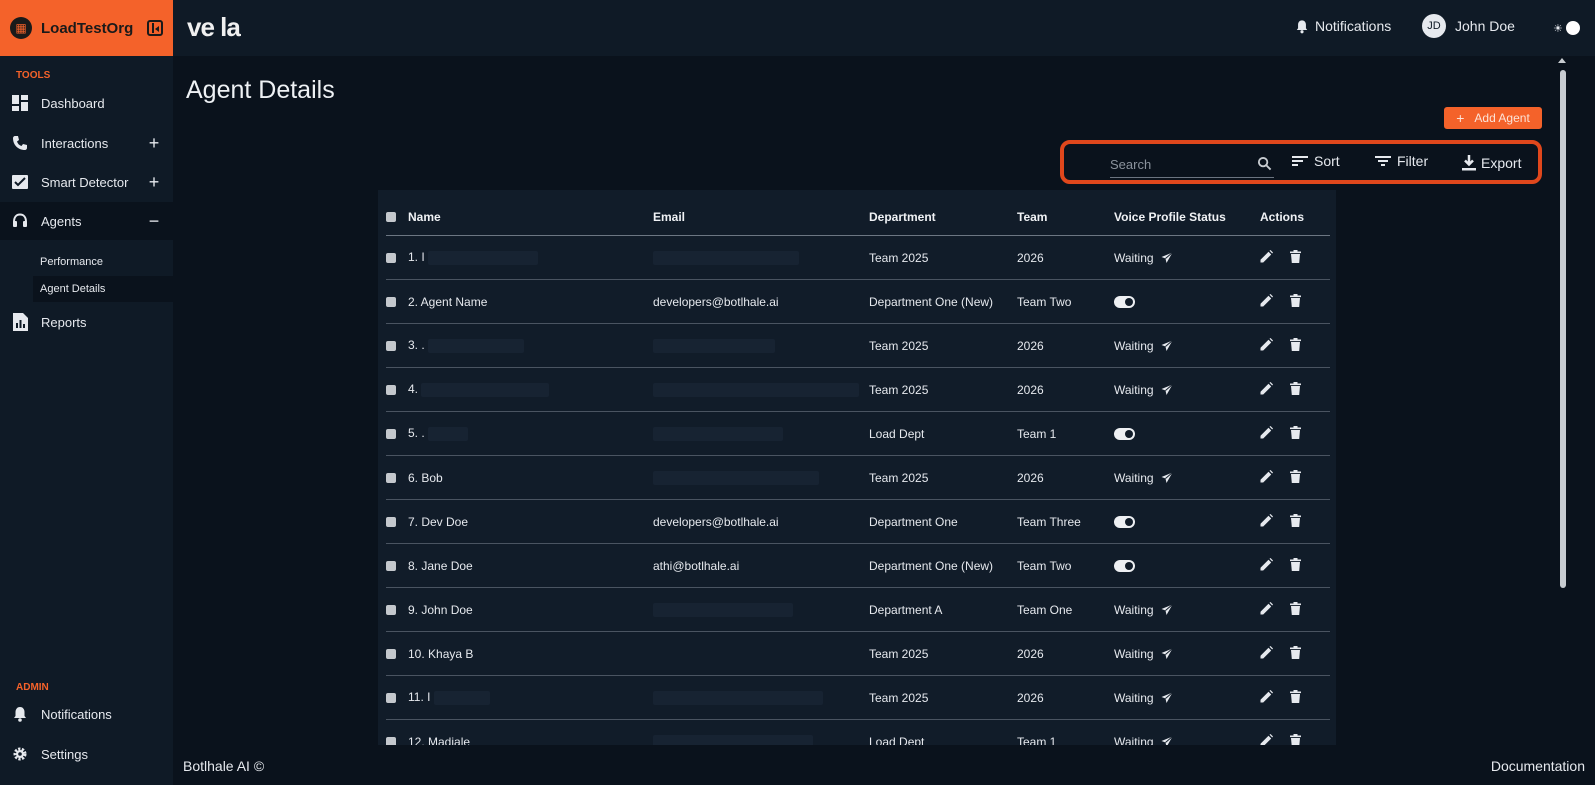  I want to click on sort-button: Sort, so click(1316, 161).